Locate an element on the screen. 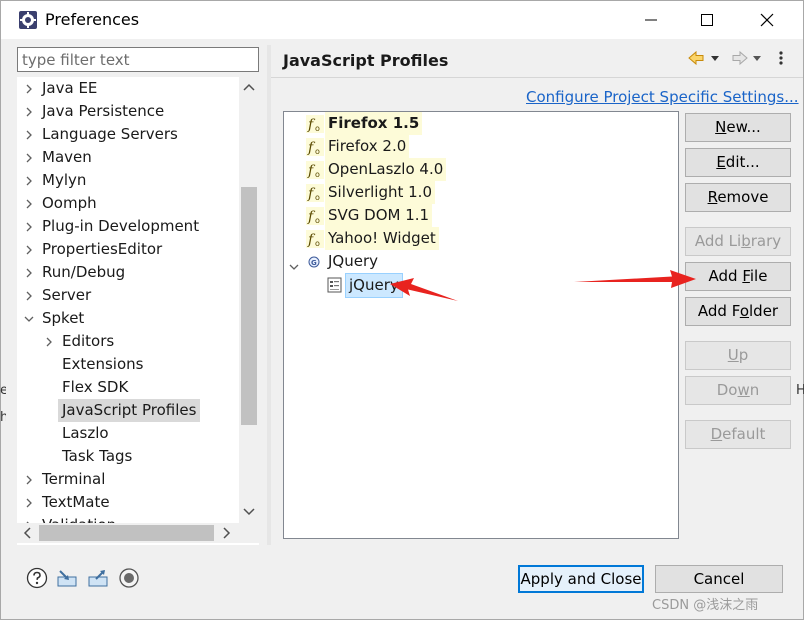 The height and width of the screenshot is (620, 804). profile-tree-item: f o Silverlight 1.0 is located at coordinates (481, 192).